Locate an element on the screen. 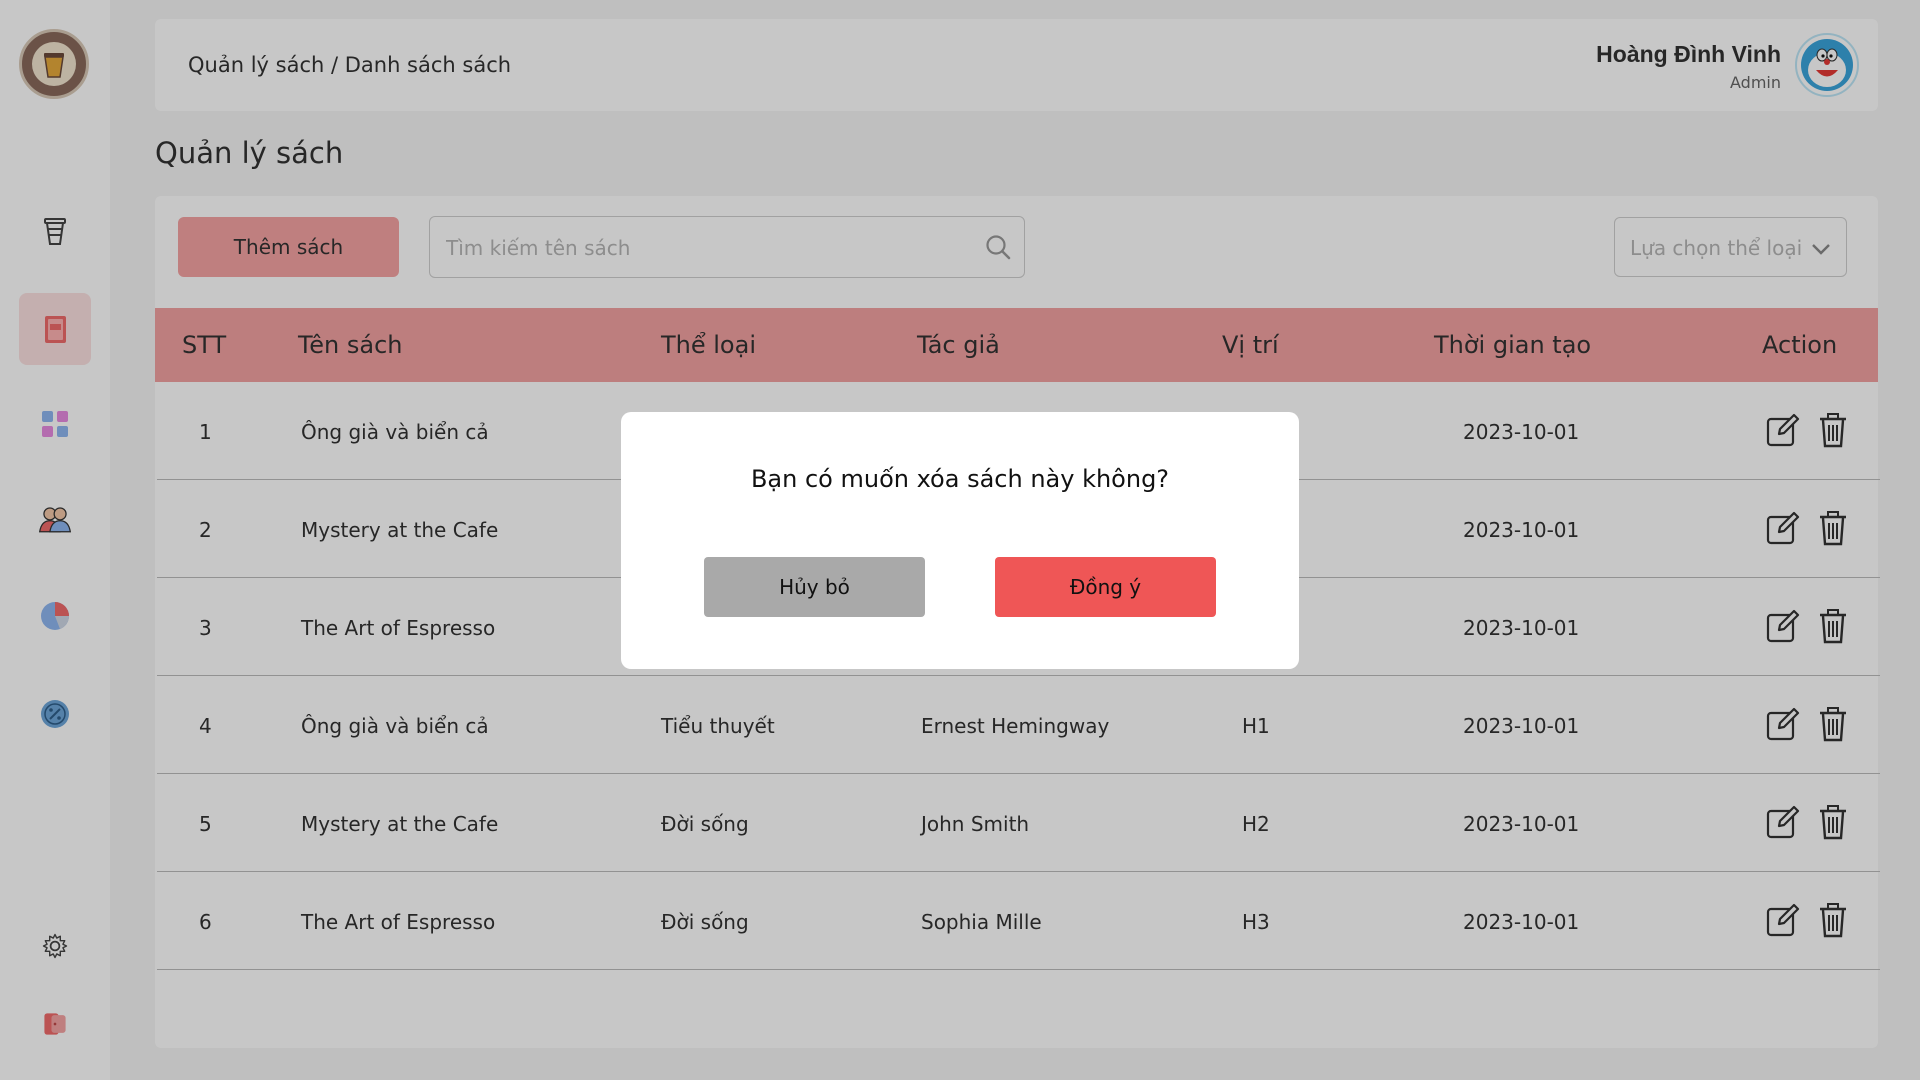 The height and width of the screenshot is (1080, 1920). confirm-button: Đồng ý is located at coordinates (1105, 587).